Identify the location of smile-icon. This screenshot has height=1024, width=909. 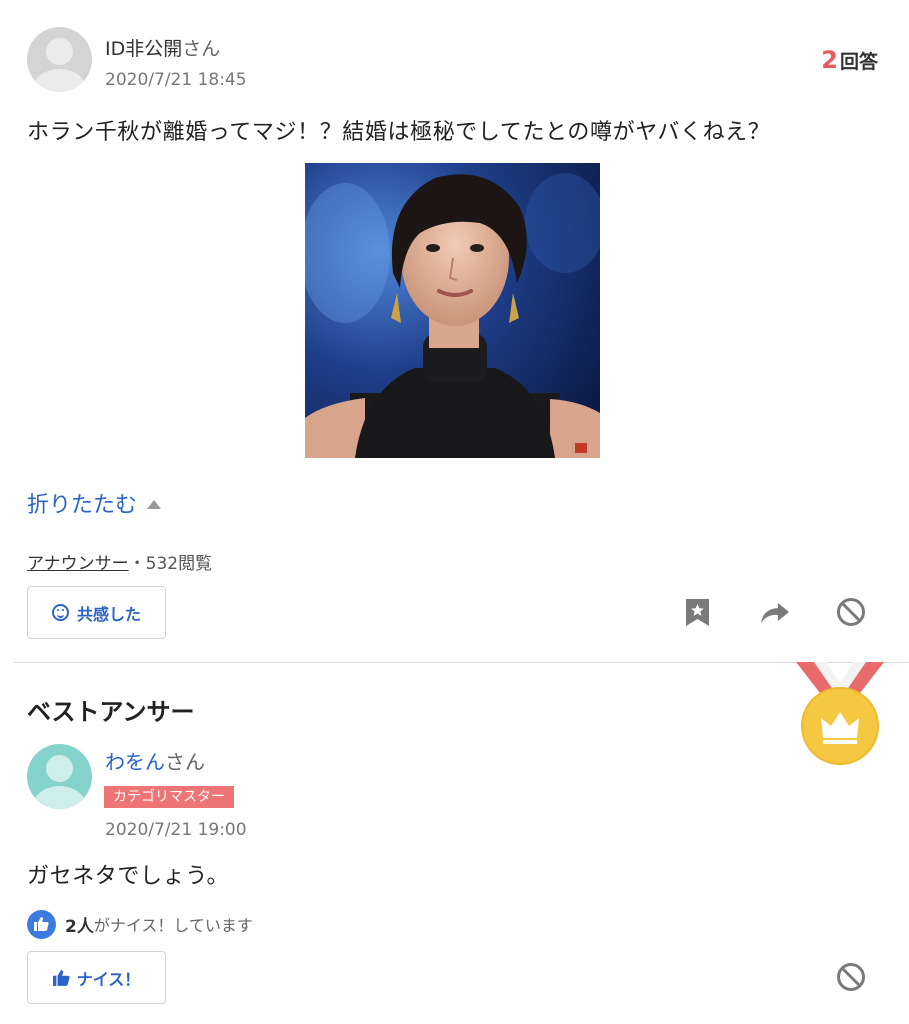
(60, 612).